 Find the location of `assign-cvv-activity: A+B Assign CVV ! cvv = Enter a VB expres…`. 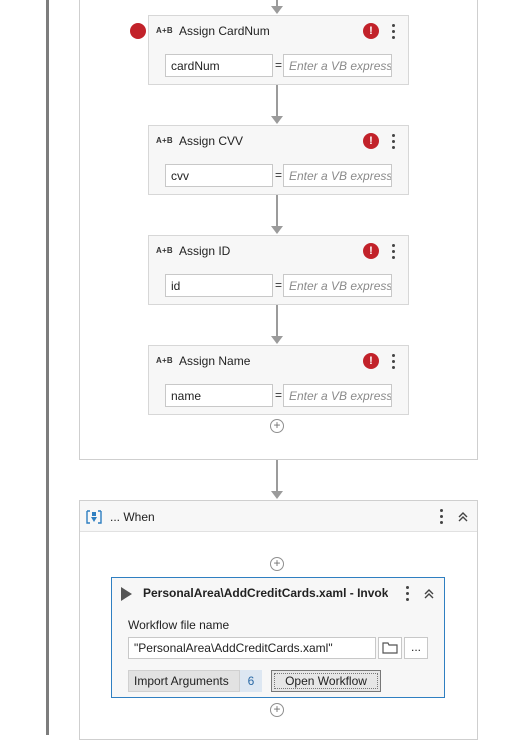

assign-cvv-activity: A+B Assign CVV ! cvv = Enter a VB expres… is located at coordinates (278, 160).